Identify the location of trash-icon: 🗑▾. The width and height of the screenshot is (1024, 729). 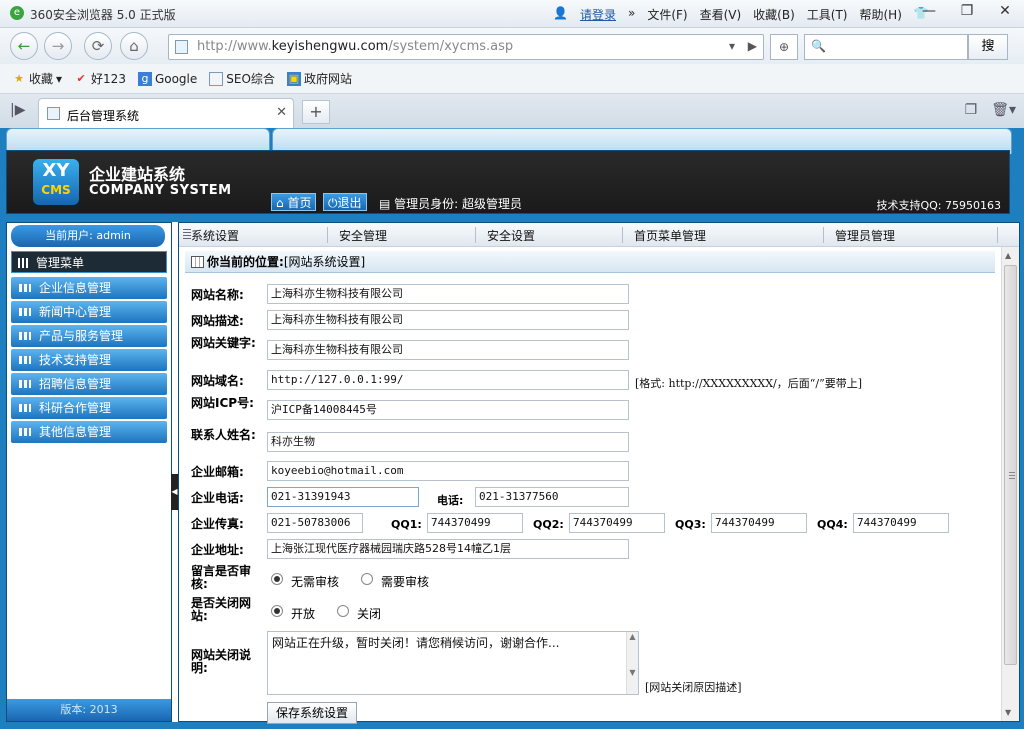
(1003, 110).